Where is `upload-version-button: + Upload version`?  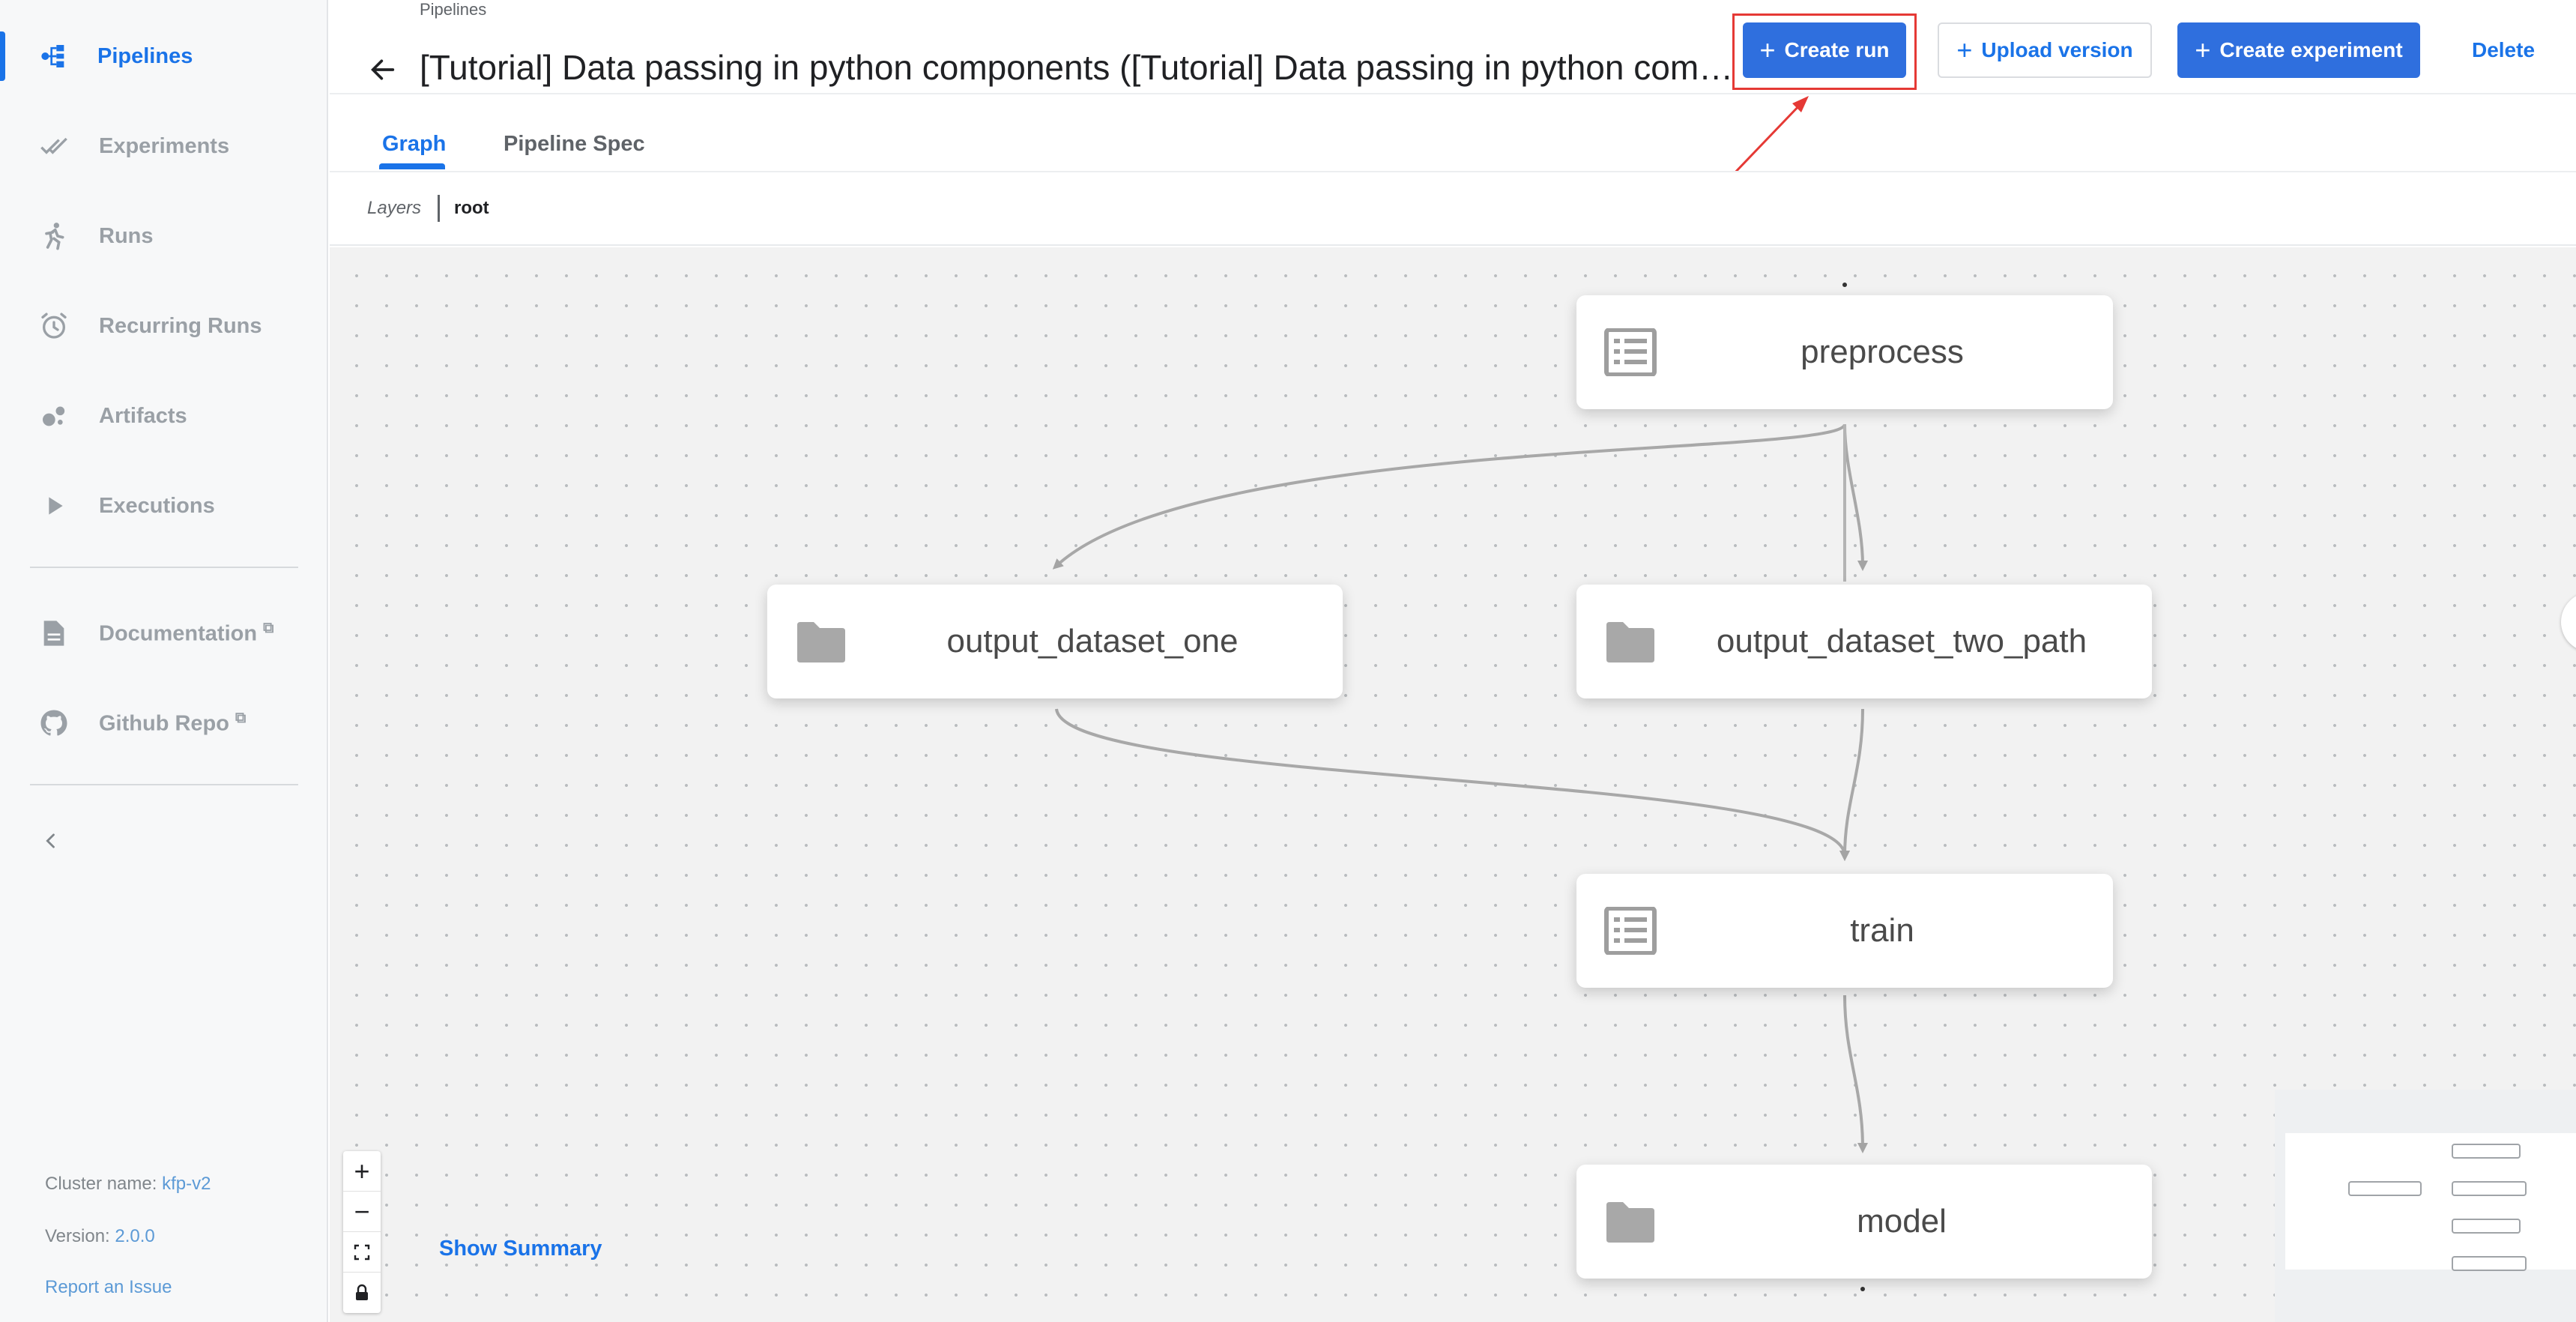 upload-version-button: + Upload version is located at coordinates (2045, 50).